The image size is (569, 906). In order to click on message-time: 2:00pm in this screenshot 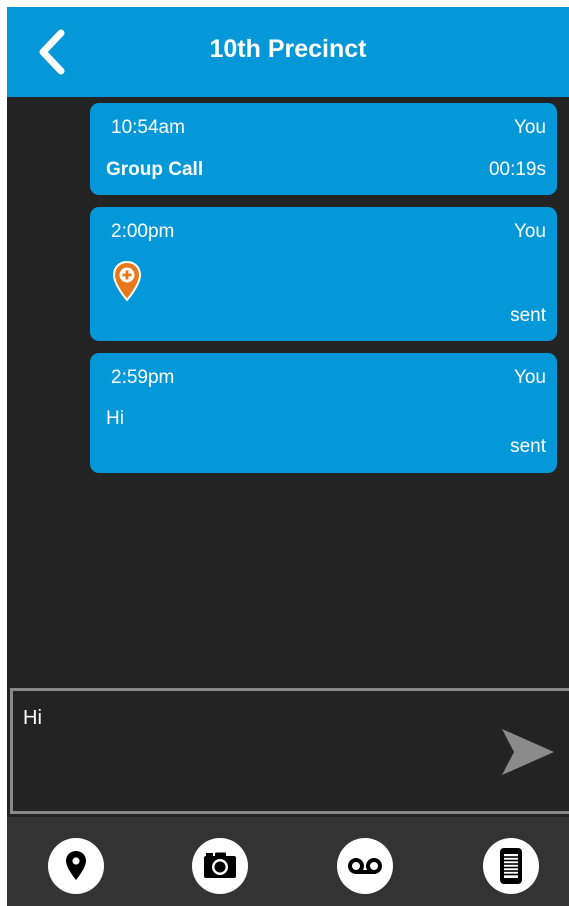, I will do `click(143, 231)`.